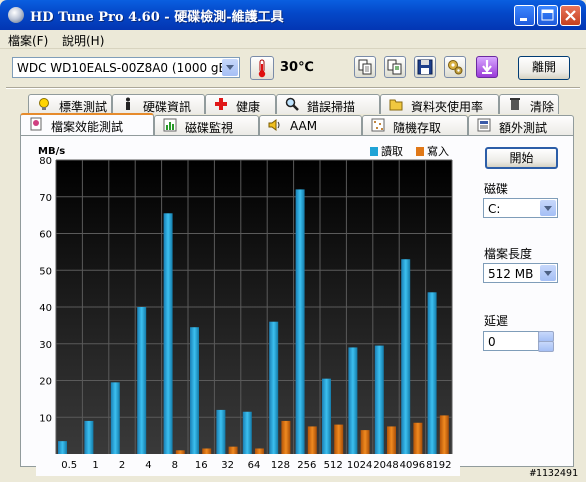 This screenshot has height=482, width=586. What do you see at coordinates (544, 68) in the screenshot?
I see `exit-button: 離開` at bounding box center [544, 68].